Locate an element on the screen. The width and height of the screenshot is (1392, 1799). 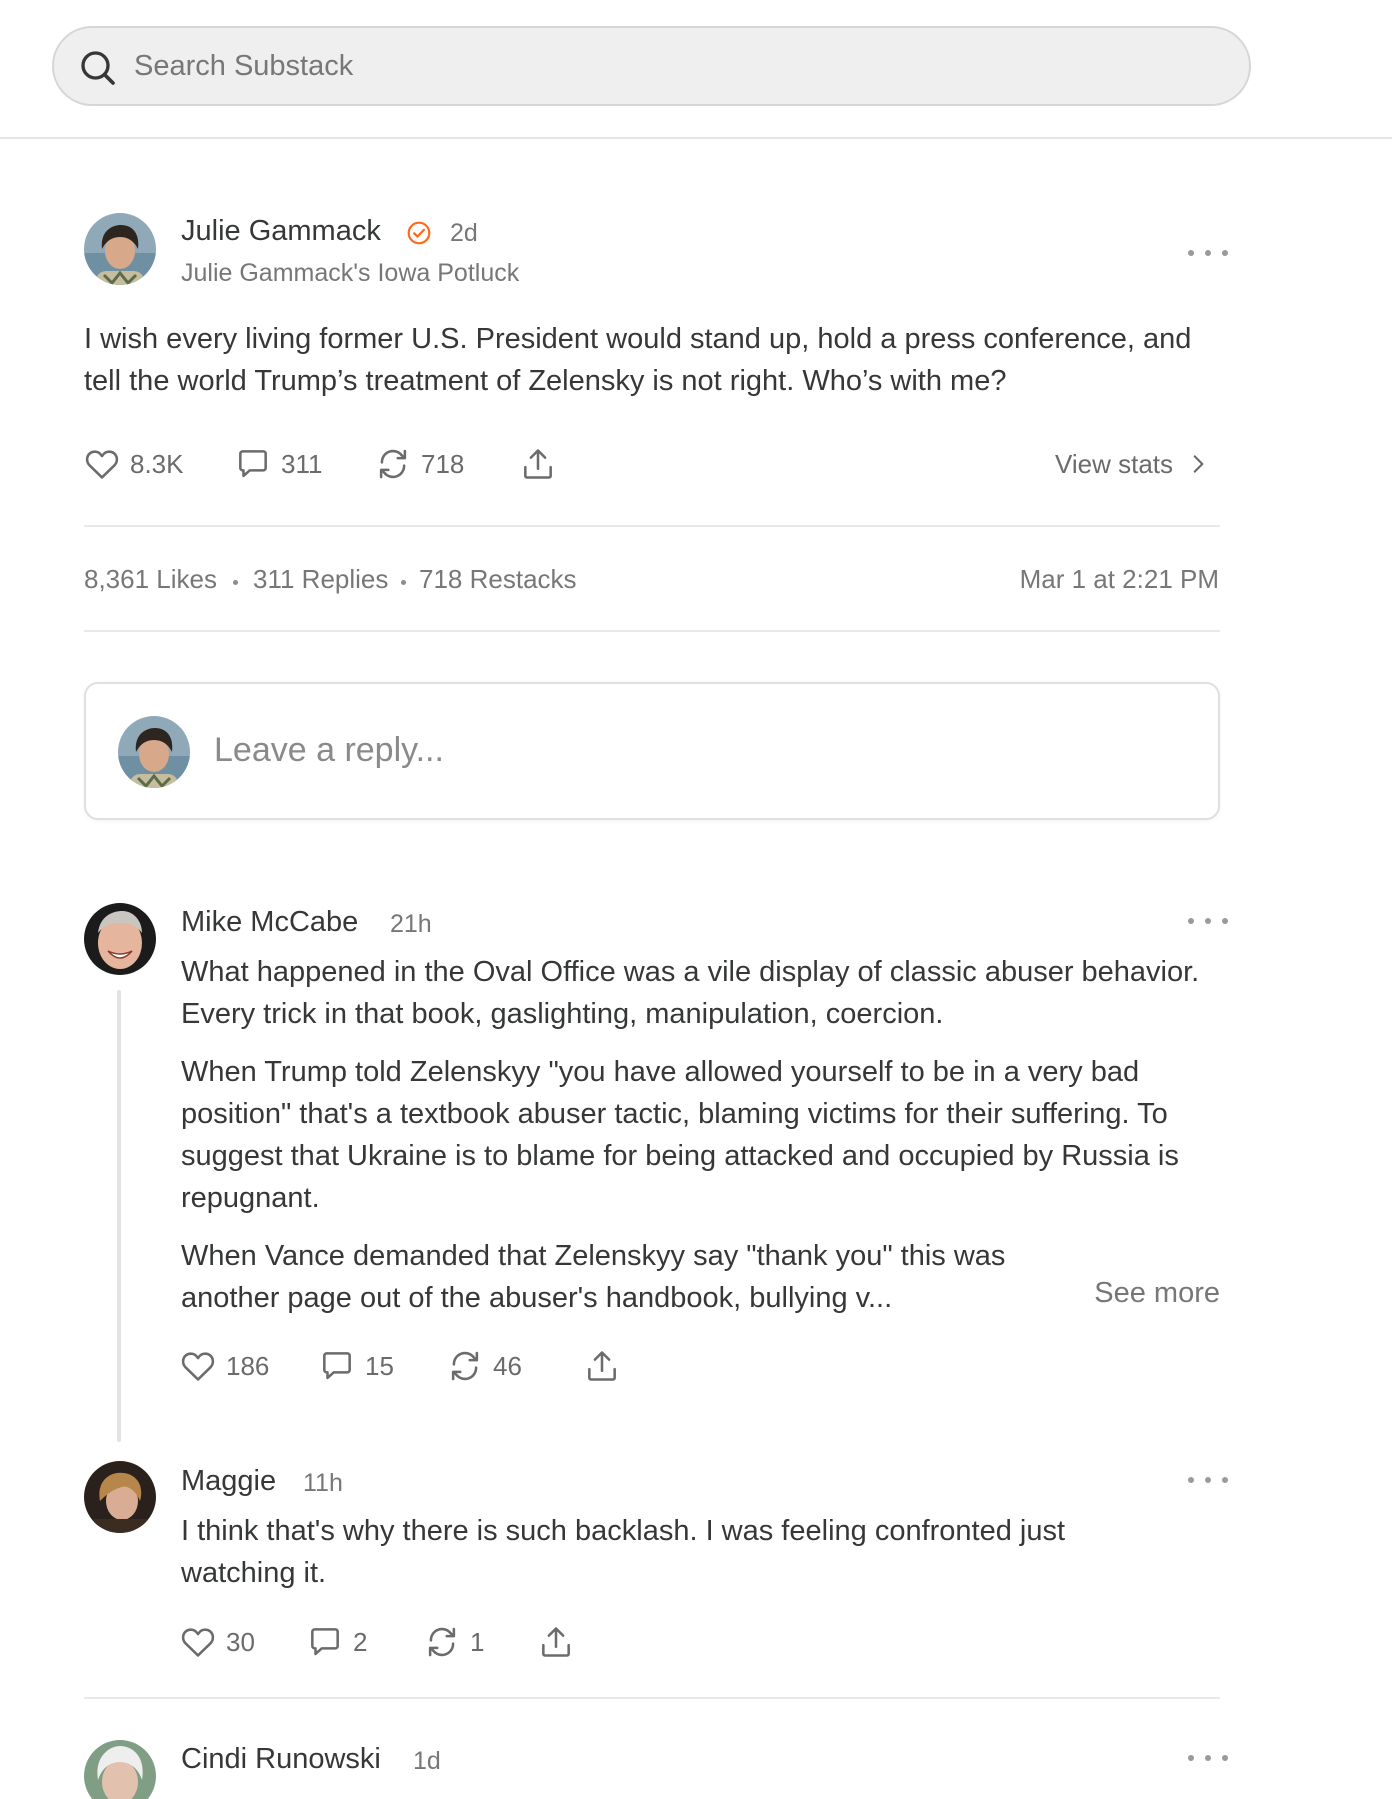
comment-restack-button: 1 is located at coordinates (453, 1642).